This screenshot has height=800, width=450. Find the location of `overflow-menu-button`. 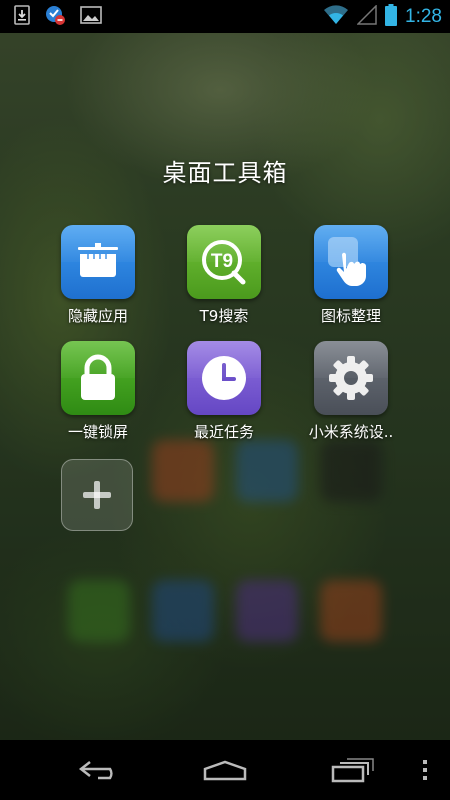

overflow-menu-button is located at coordinates (425, 770).